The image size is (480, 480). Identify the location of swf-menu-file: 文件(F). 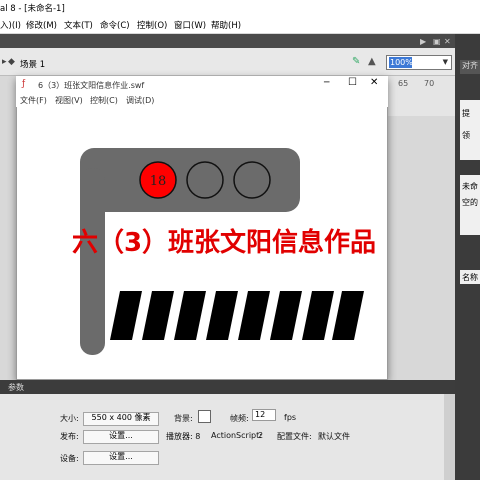
(33, 100).